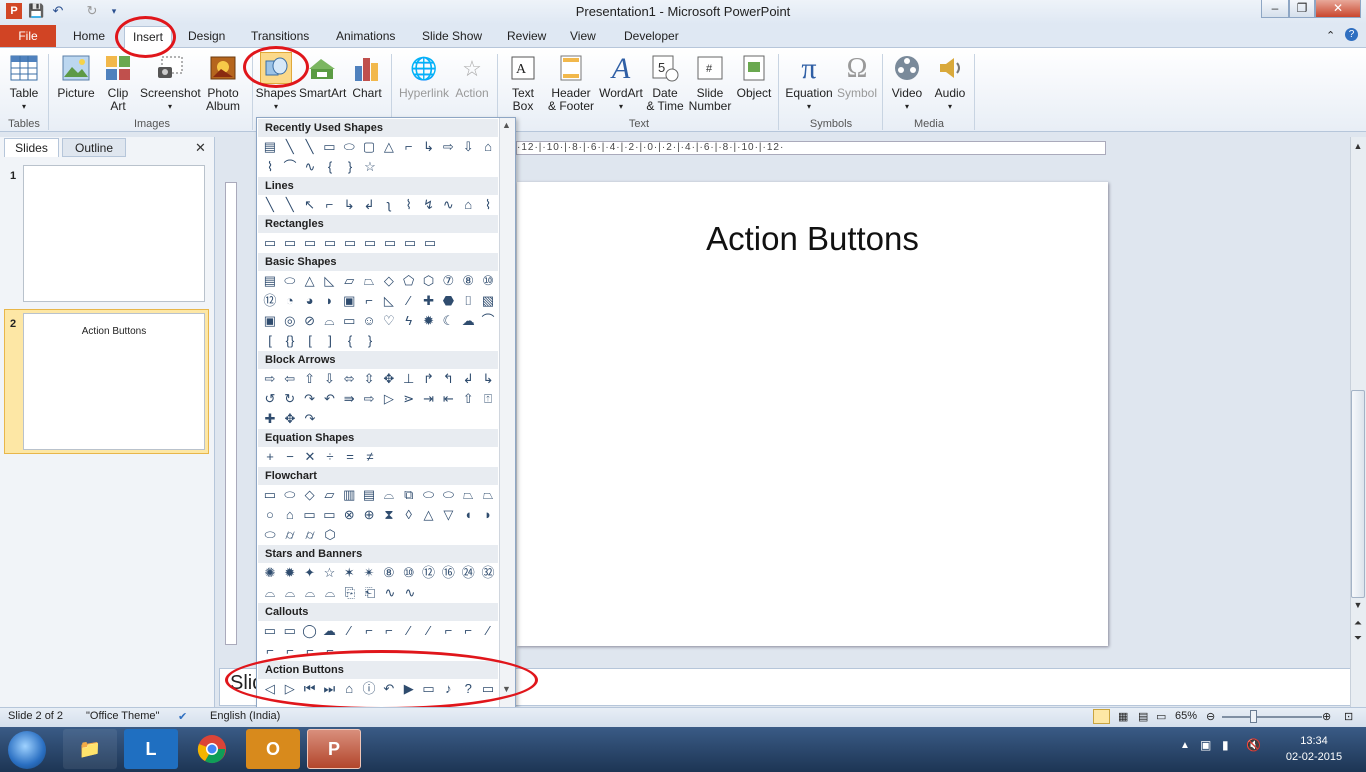 The image size is (1366, 772). Describe the element at coordinates (583, 36) in the screenshot. I see `tab-view: View` at that location.